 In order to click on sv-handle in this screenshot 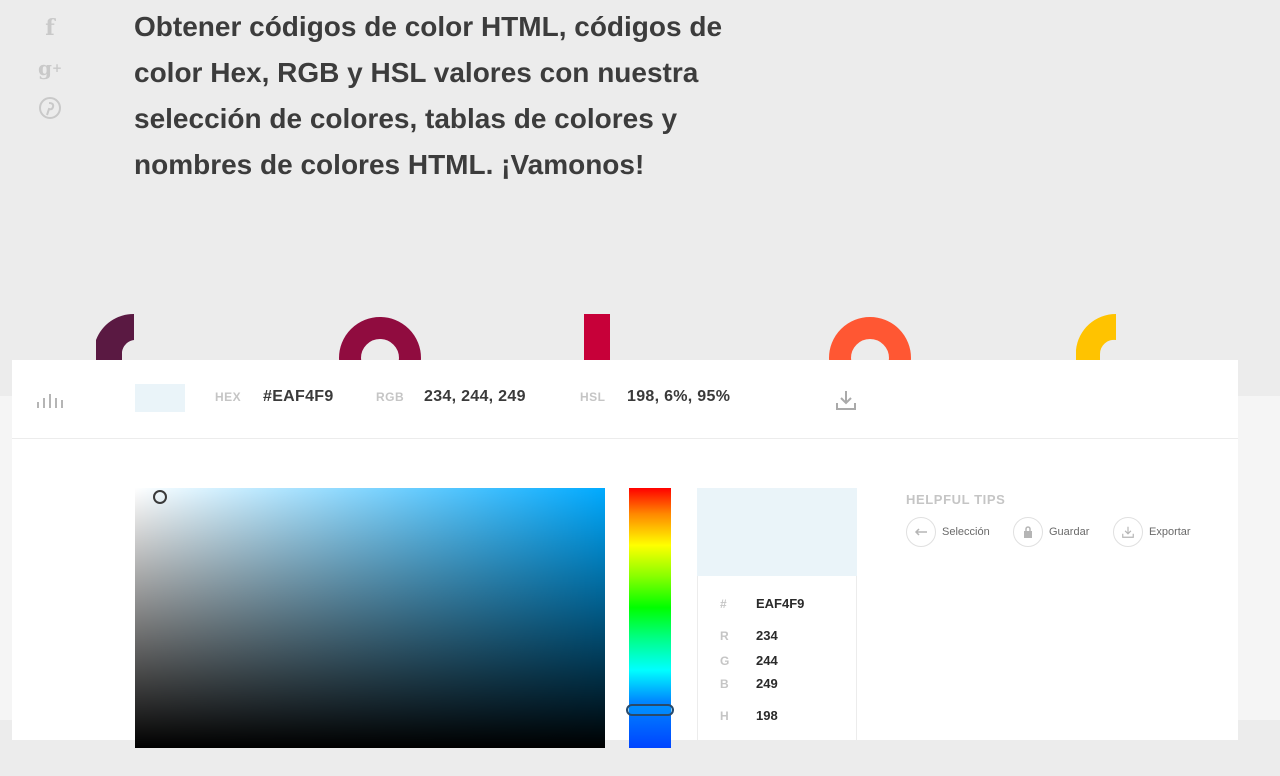, I will do `click(160, 497)`.